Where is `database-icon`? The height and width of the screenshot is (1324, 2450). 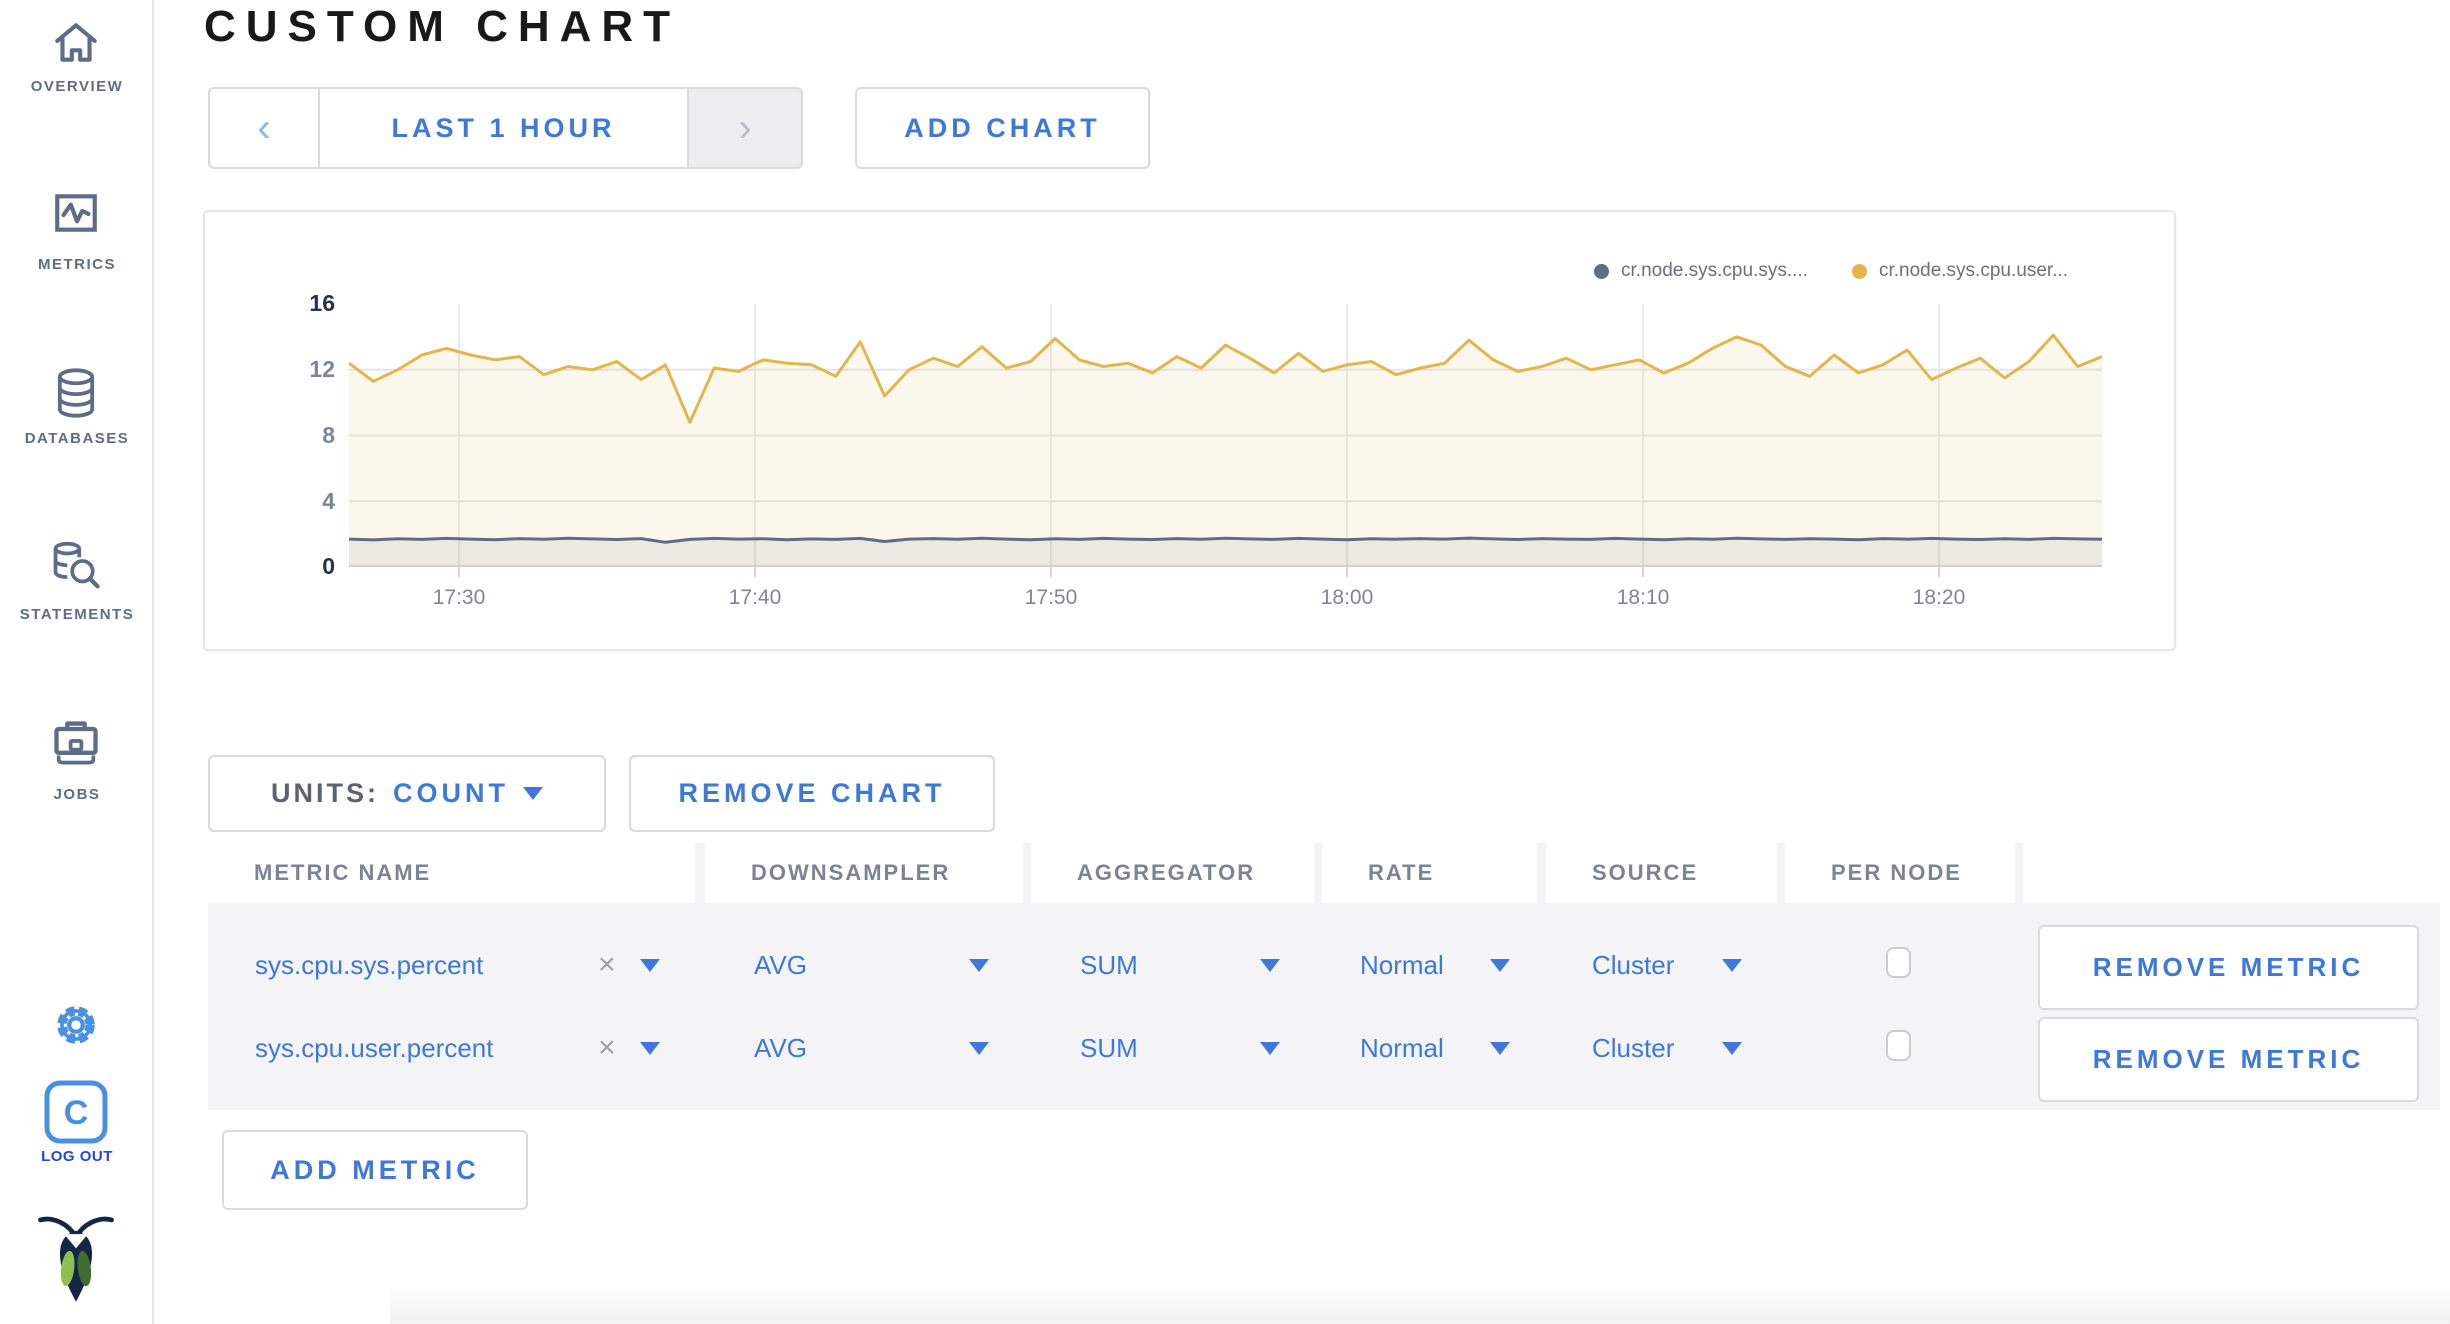 database-icon is located at coordinates (76, 393).